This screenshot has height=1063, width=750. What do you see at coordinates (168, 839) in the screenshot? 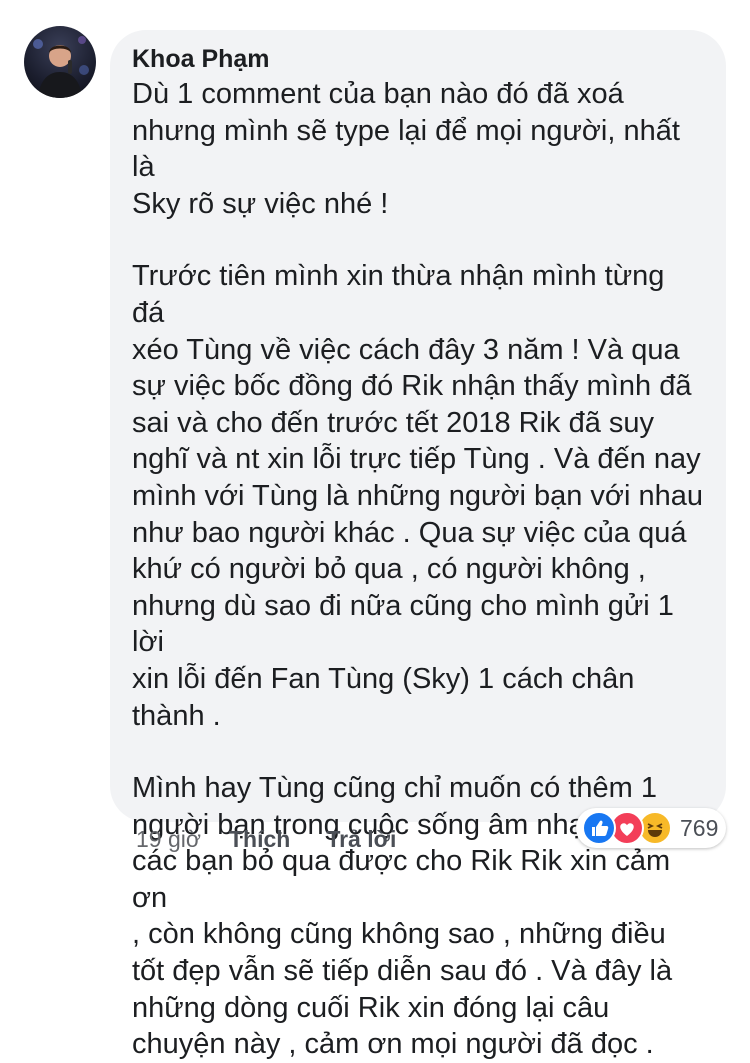
I see `comment-timestamp: 19 giờ` at bounding box center [168, 839].